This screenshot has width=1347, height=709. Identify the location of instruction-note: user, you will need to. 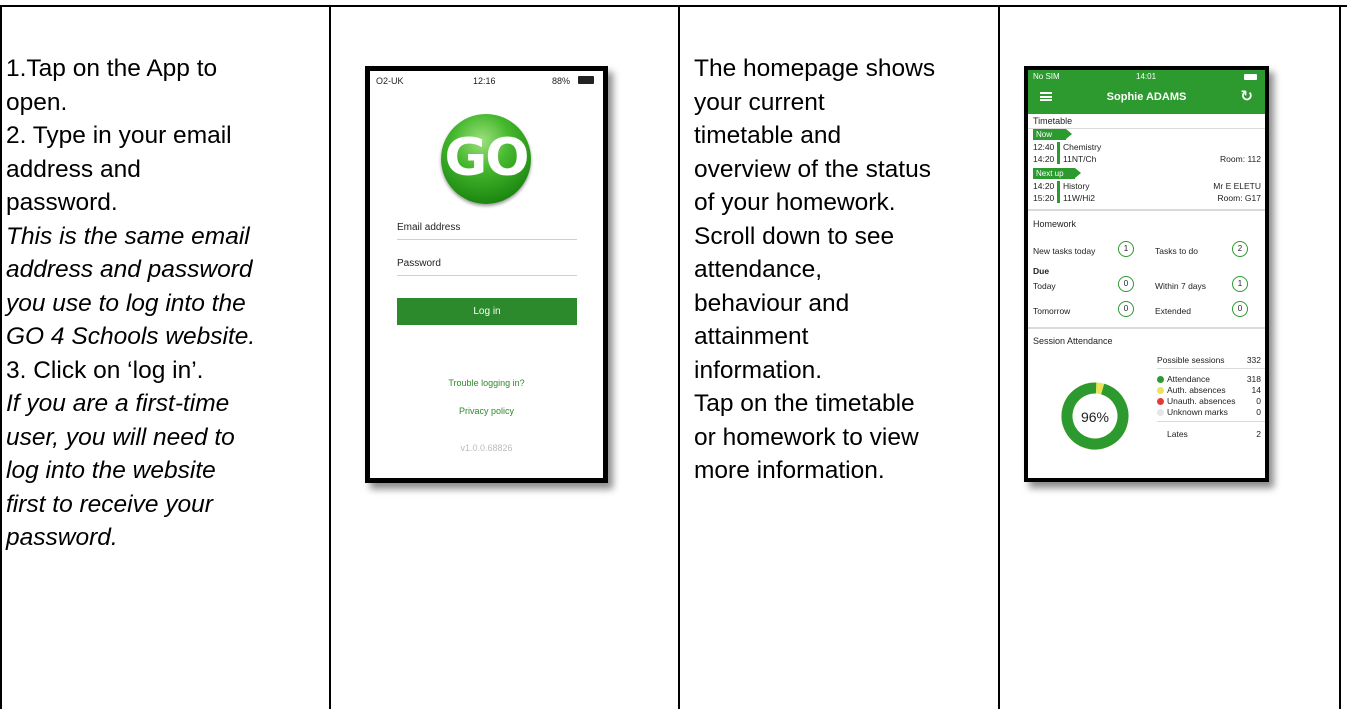
(120, 437).